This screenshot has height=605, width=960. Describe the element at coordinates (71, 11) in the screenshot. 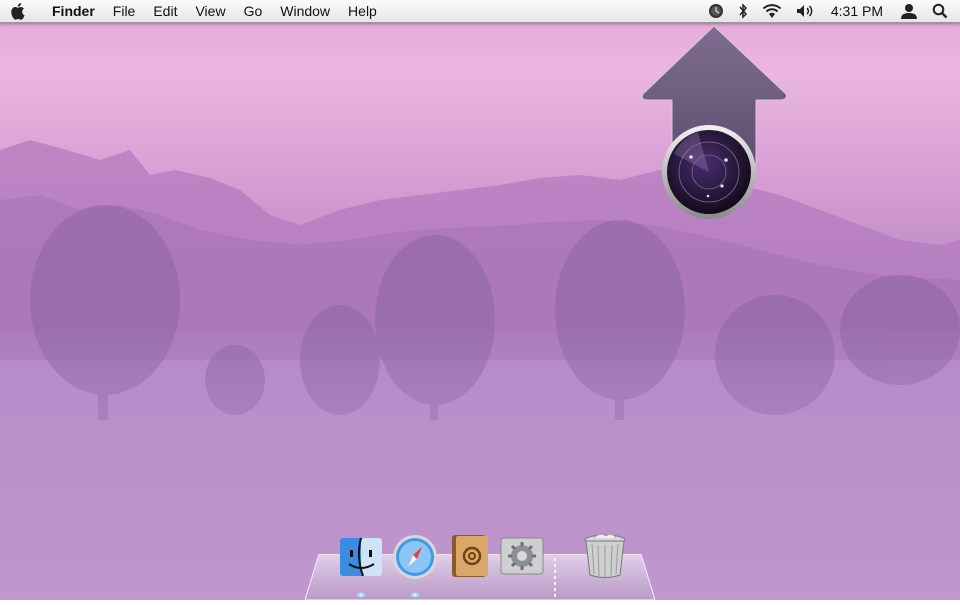

I see `menu-app-name: Finder` at that location.